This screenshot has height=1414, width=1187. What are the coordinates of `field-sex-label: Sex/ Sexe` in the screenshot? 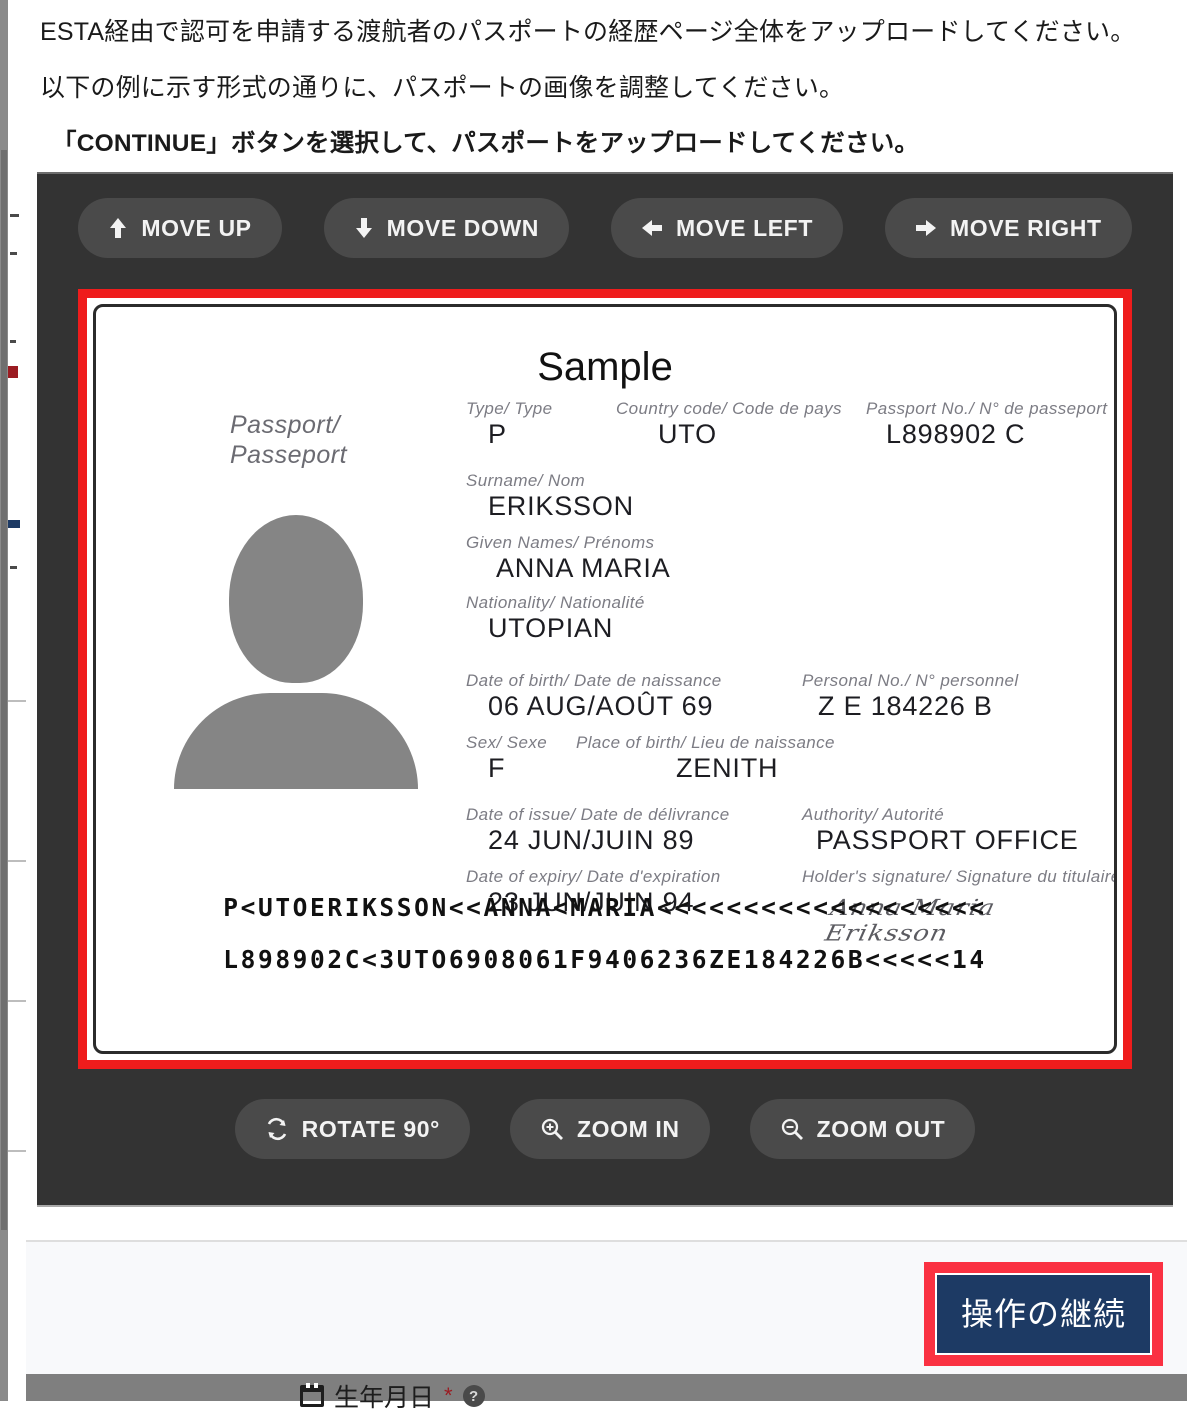 It's located at (521, 743).